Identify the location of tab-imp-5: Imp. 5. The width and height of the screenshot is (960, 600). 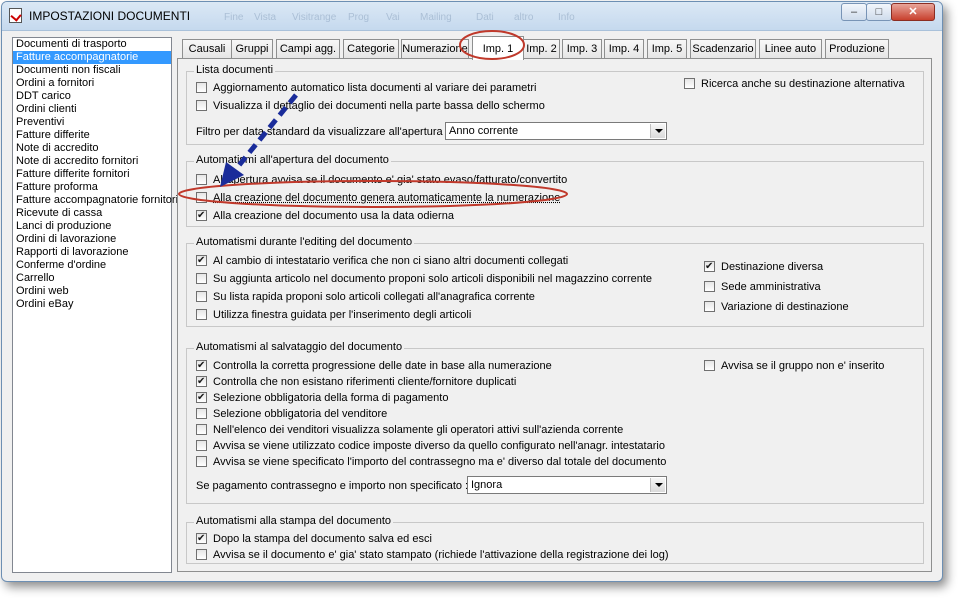
(667, 49).